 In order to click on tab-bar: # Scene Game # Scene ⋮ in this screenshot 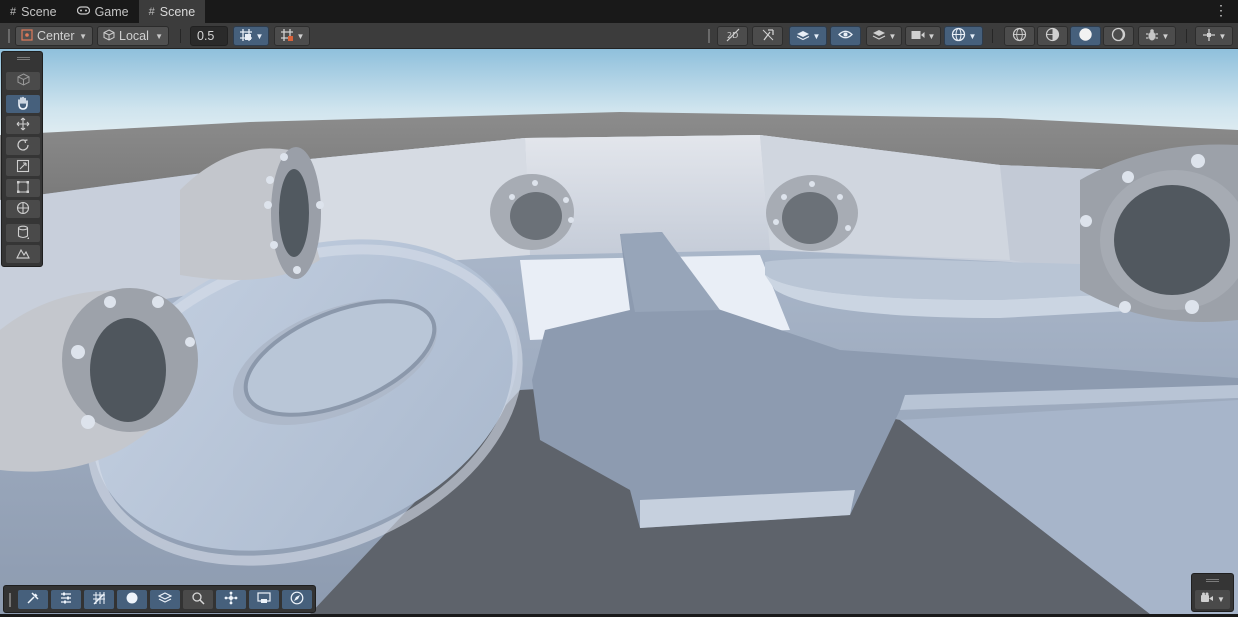, I will do `click(619, 11)`.